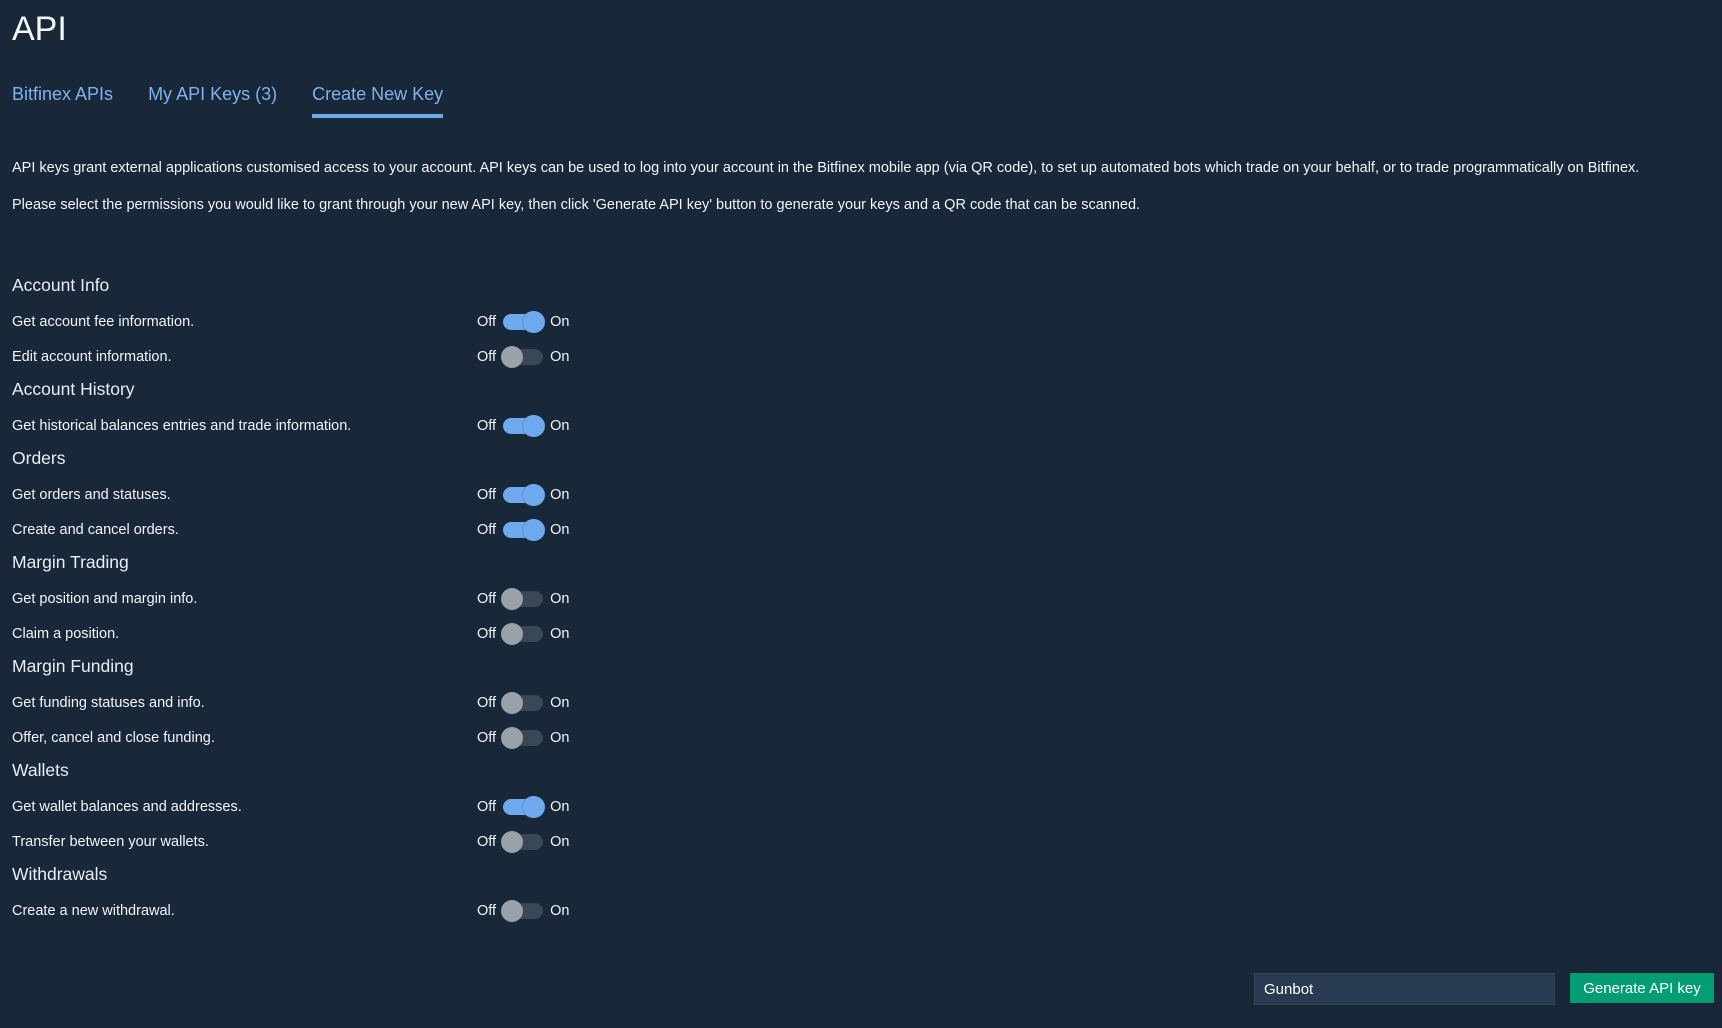  Describe the element at coordinates (312, 529) in the screenshot. I see `permission-row: Create and cancel orders. Off On` at that location.